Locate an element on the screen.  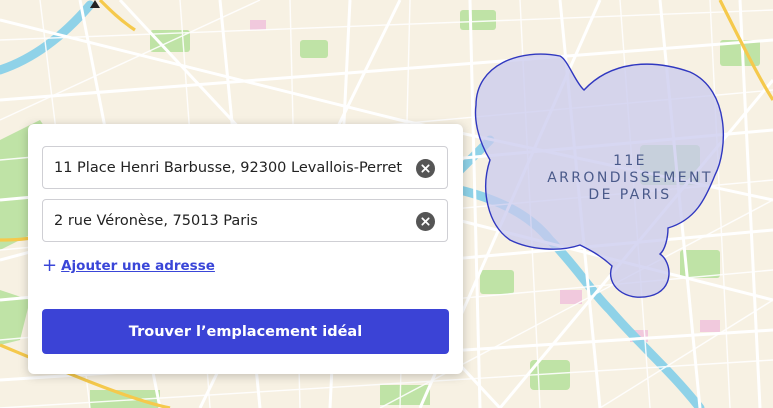
address-field-2-value: 2 rue Véronèse, 75013 Paris is located at coordinates (156, 221).